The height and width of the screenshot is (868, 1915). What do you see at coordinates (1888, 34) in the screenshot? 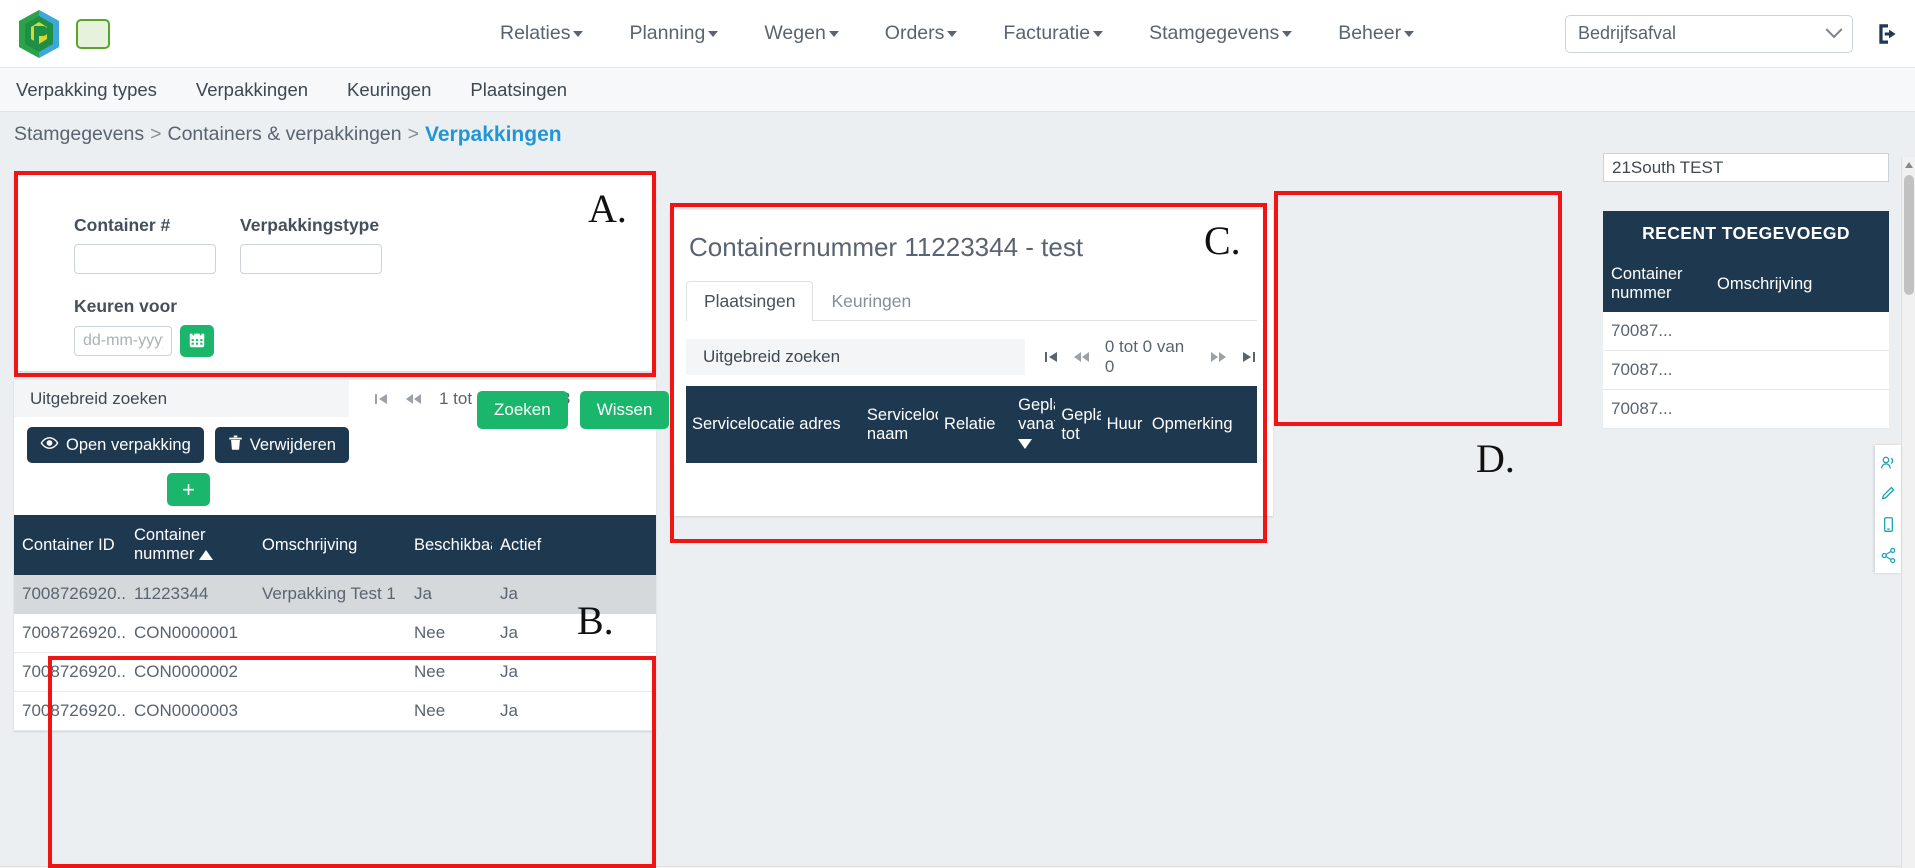
I see `logout-icon` at bounding box center [1888, 34].